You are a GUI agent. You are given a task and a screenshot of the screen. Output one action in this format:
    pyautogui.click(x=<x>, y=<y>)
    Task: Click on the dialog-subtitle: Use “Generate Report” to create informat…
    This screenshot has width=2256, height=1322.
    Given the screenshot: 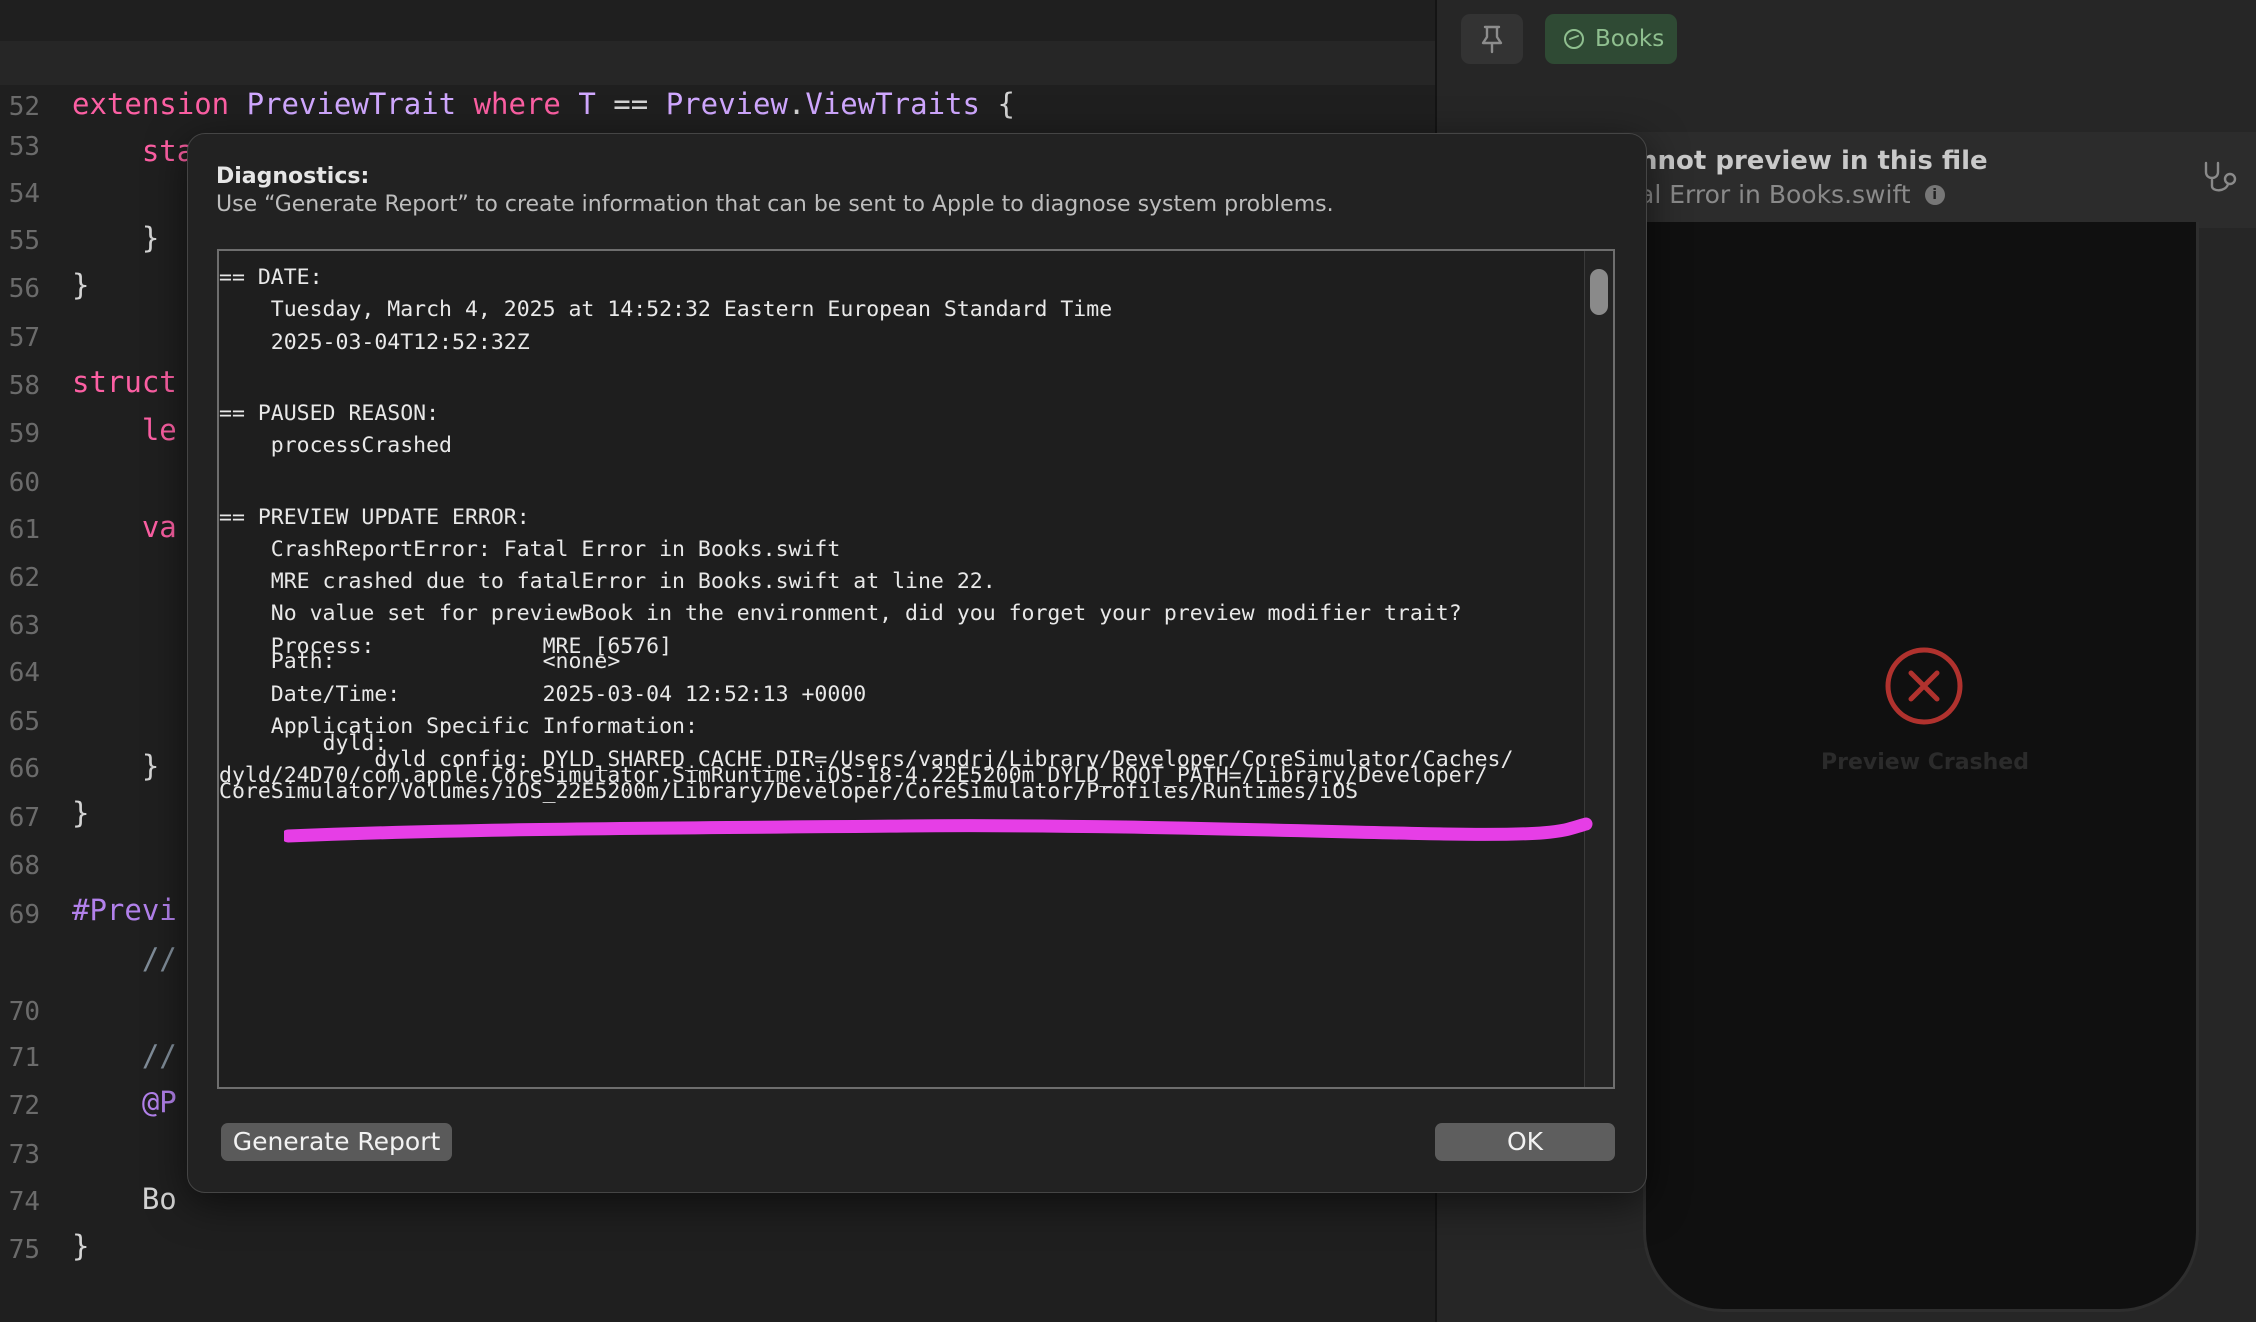 What is the action you would take?
    pyautogui.click(x=775, y=204)
    